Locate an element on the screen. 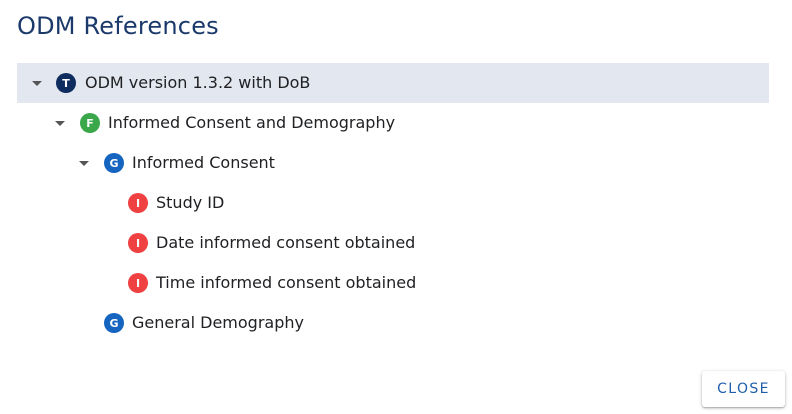 The width and height of the screenshot is (792, 414). tree-node-label: Date informed consent obtained is located at coordinates (286, 242).